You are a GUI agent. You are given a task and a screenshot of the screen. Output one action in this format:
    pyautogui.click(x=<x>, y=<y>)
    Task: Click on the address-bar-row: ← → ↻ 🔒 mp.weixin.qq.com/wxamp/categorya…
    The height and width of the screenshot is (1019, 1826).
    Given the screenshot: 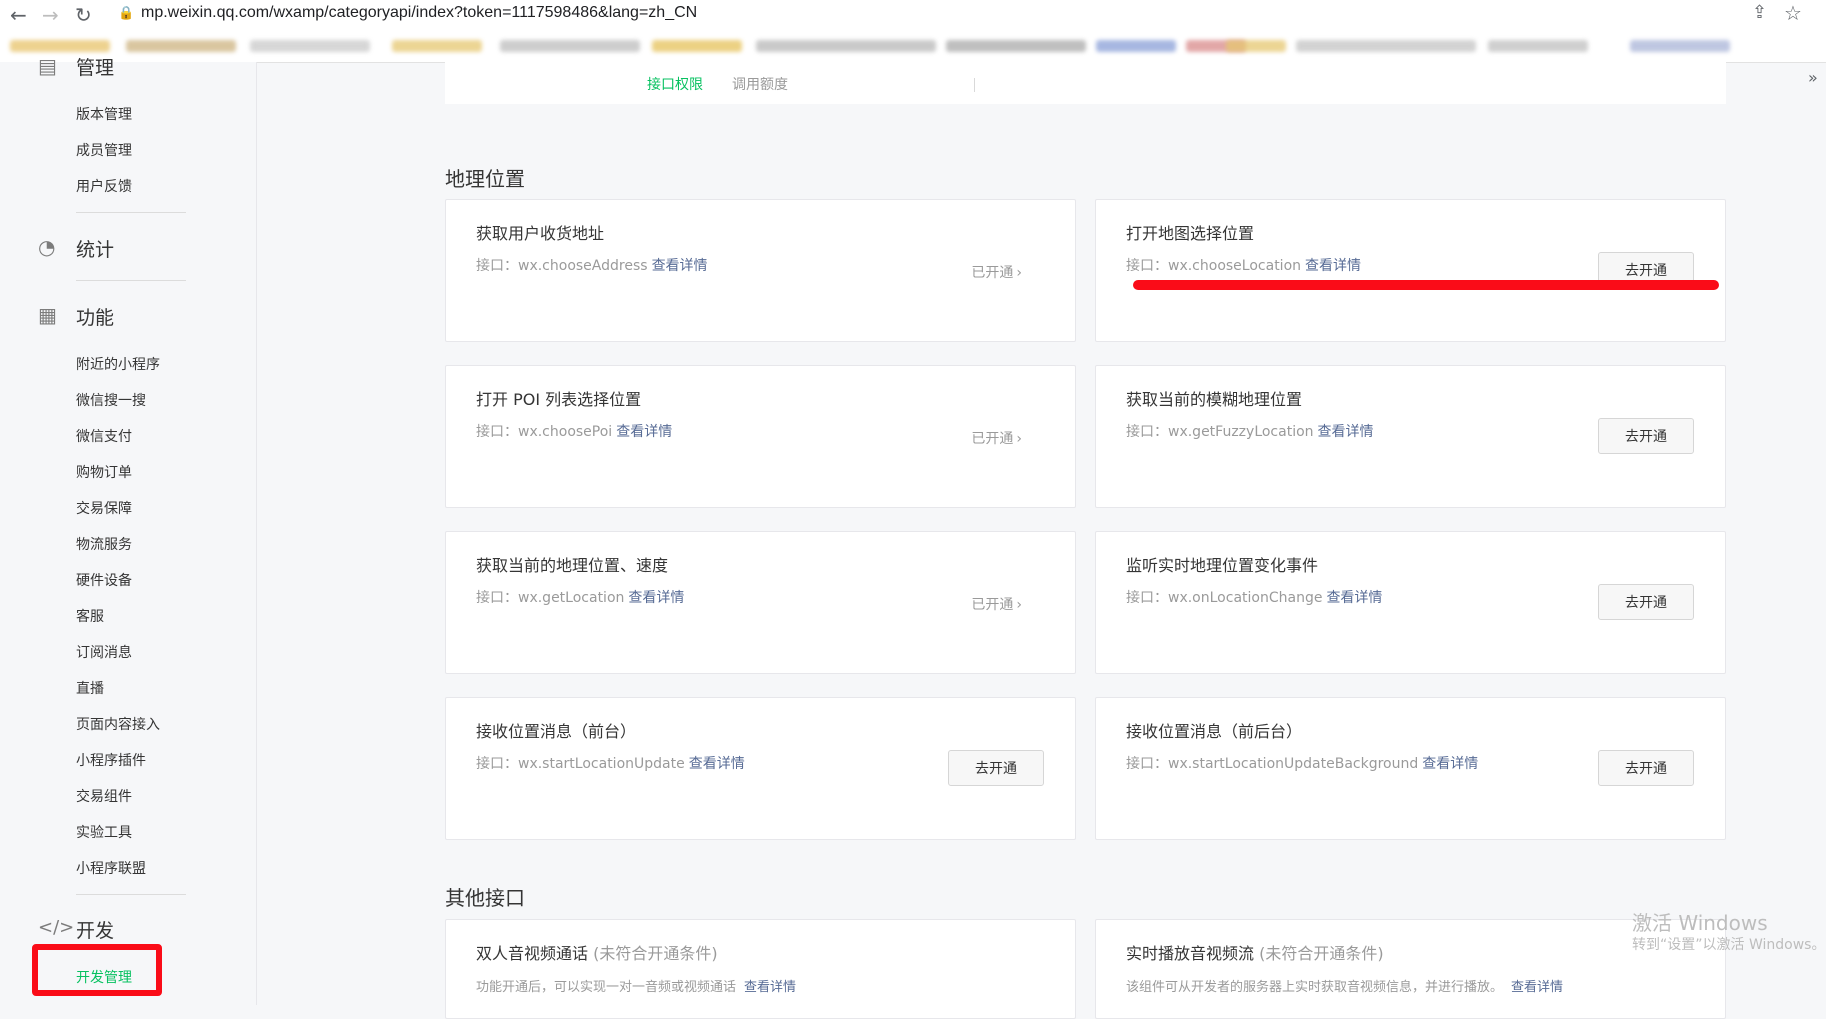 What is the action you would take?
    pyautogui.click(x=913, y=14)
    